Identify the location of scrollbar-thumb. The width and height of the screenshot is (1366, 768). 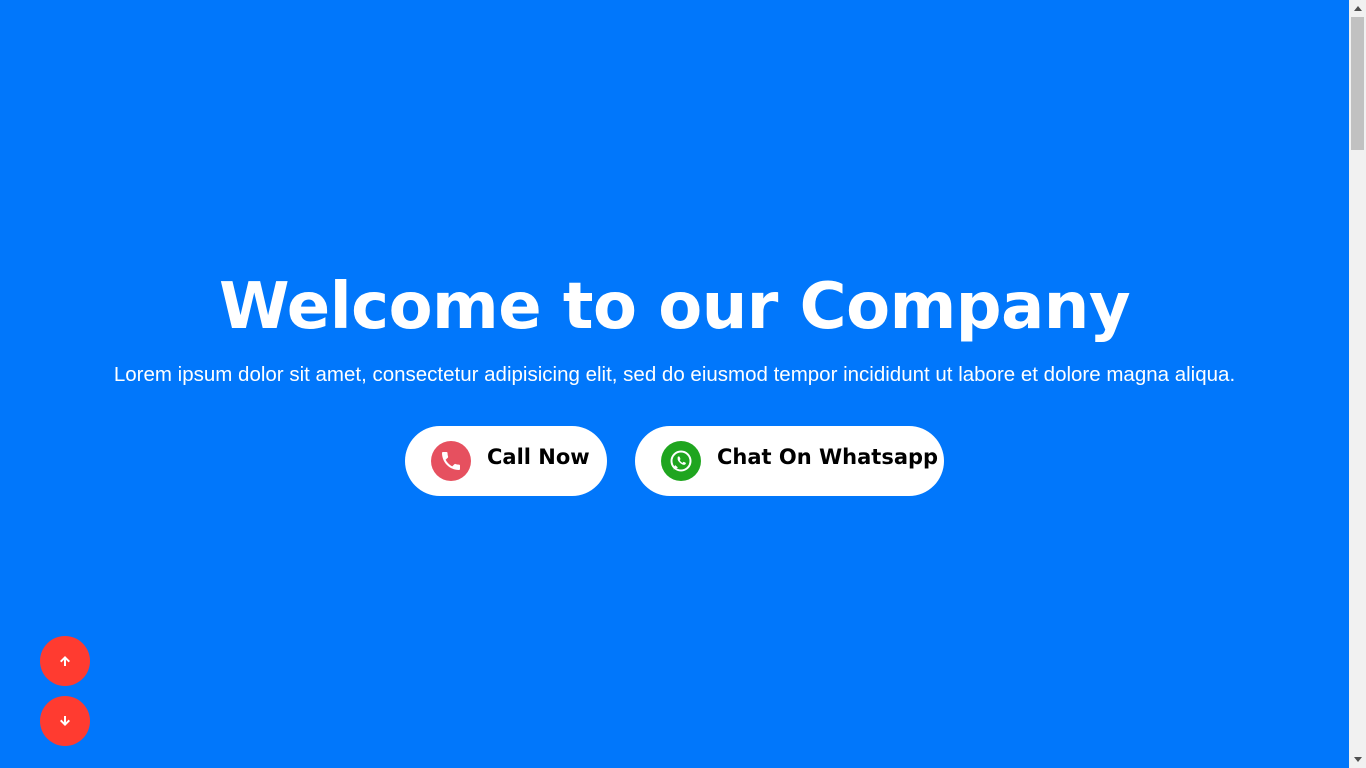
(1357, 83).